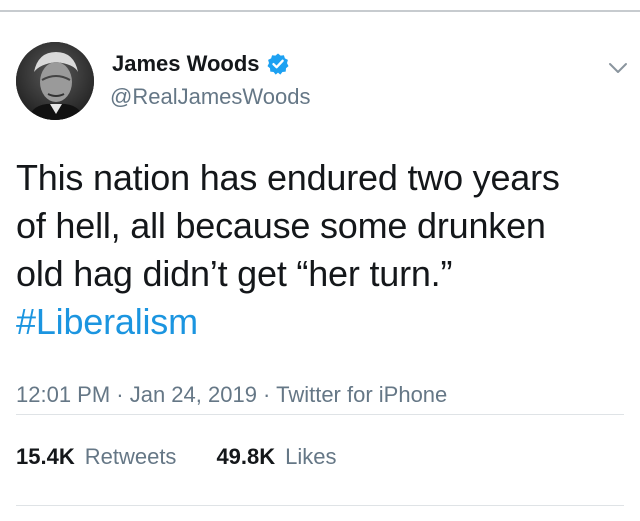 The image size is (640, 521). Describe the element at coordinates (186, 64) in the screenshot. I see `display-name: James Woods` at that location.